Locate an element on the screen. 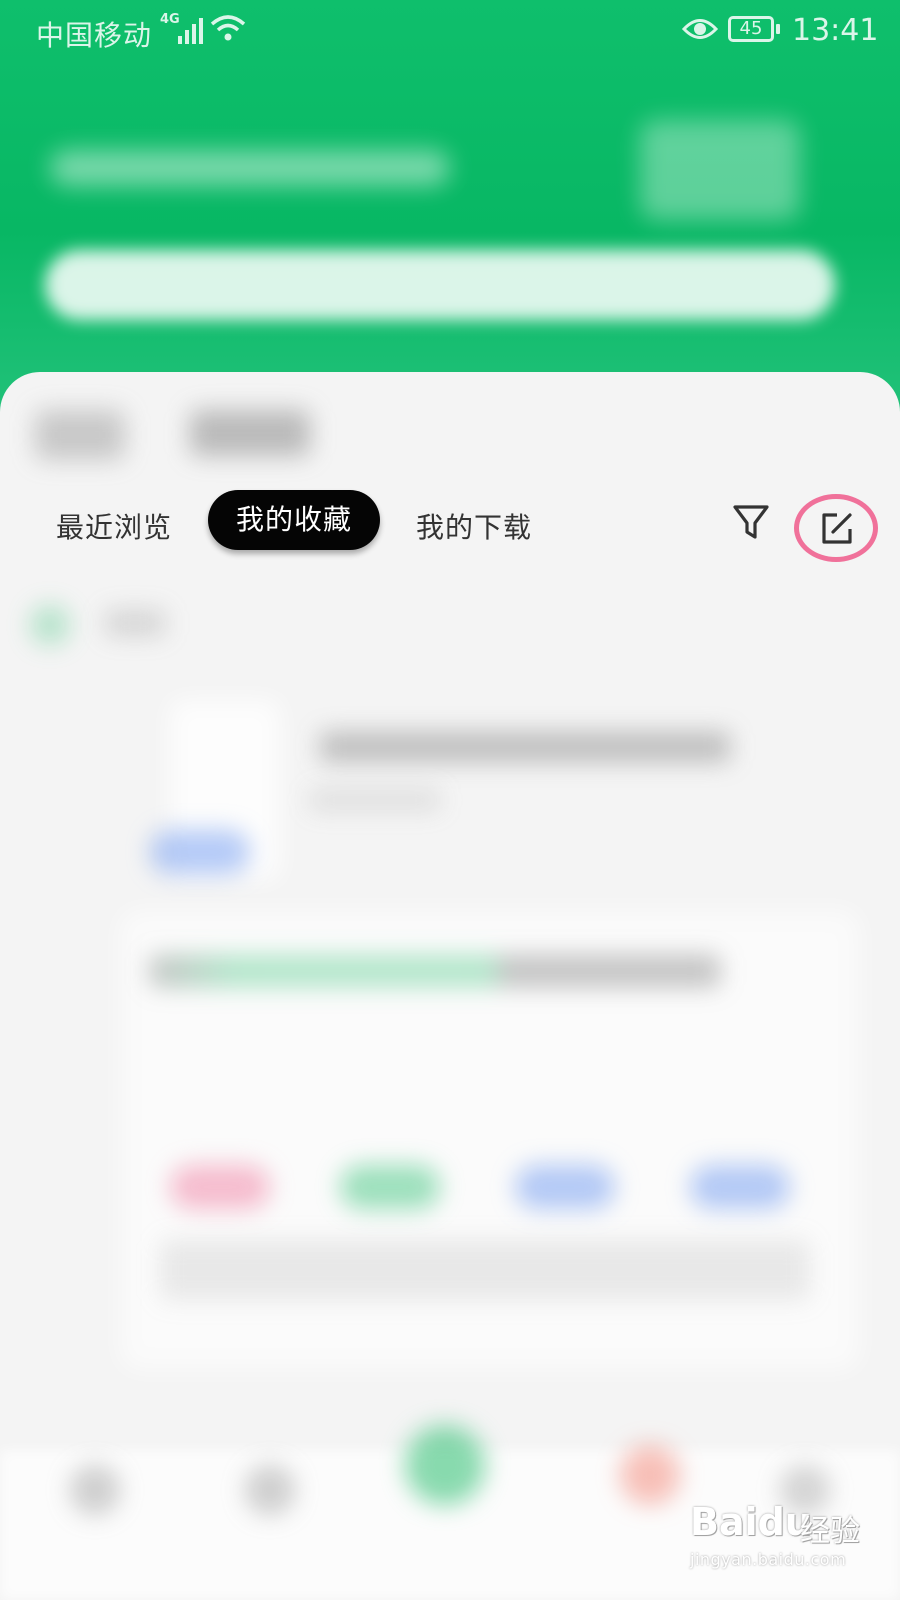 The height and width of the screenshot is (1600, 900). collection-tabs: 最近浏览 我的收藏 我的下载 is located at coordinates (450, 535).